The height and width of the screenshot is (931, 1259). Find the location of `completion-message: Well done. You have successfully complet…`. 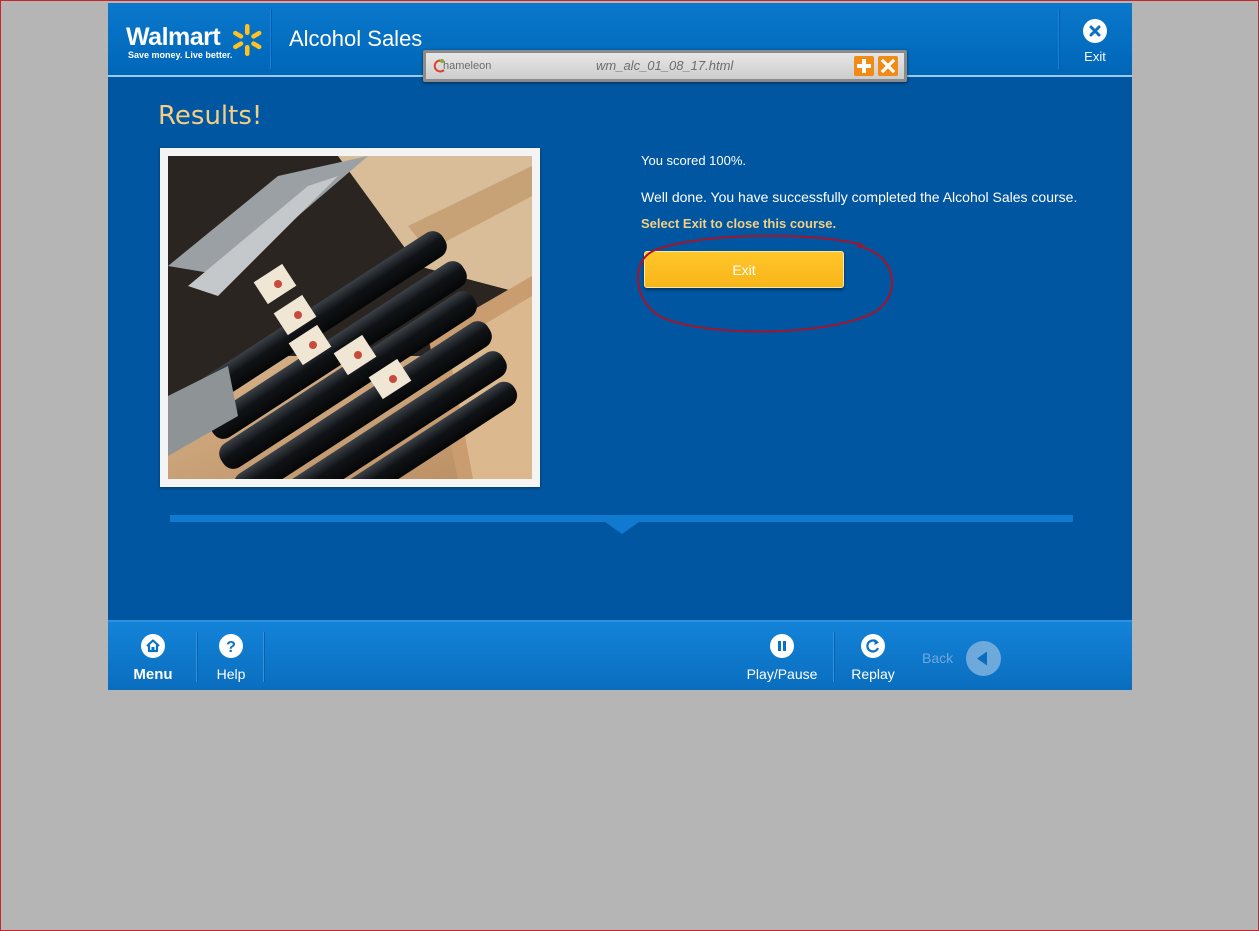

completion-message: Well done. You have successfully complet… is located at coordinates (859, 197).